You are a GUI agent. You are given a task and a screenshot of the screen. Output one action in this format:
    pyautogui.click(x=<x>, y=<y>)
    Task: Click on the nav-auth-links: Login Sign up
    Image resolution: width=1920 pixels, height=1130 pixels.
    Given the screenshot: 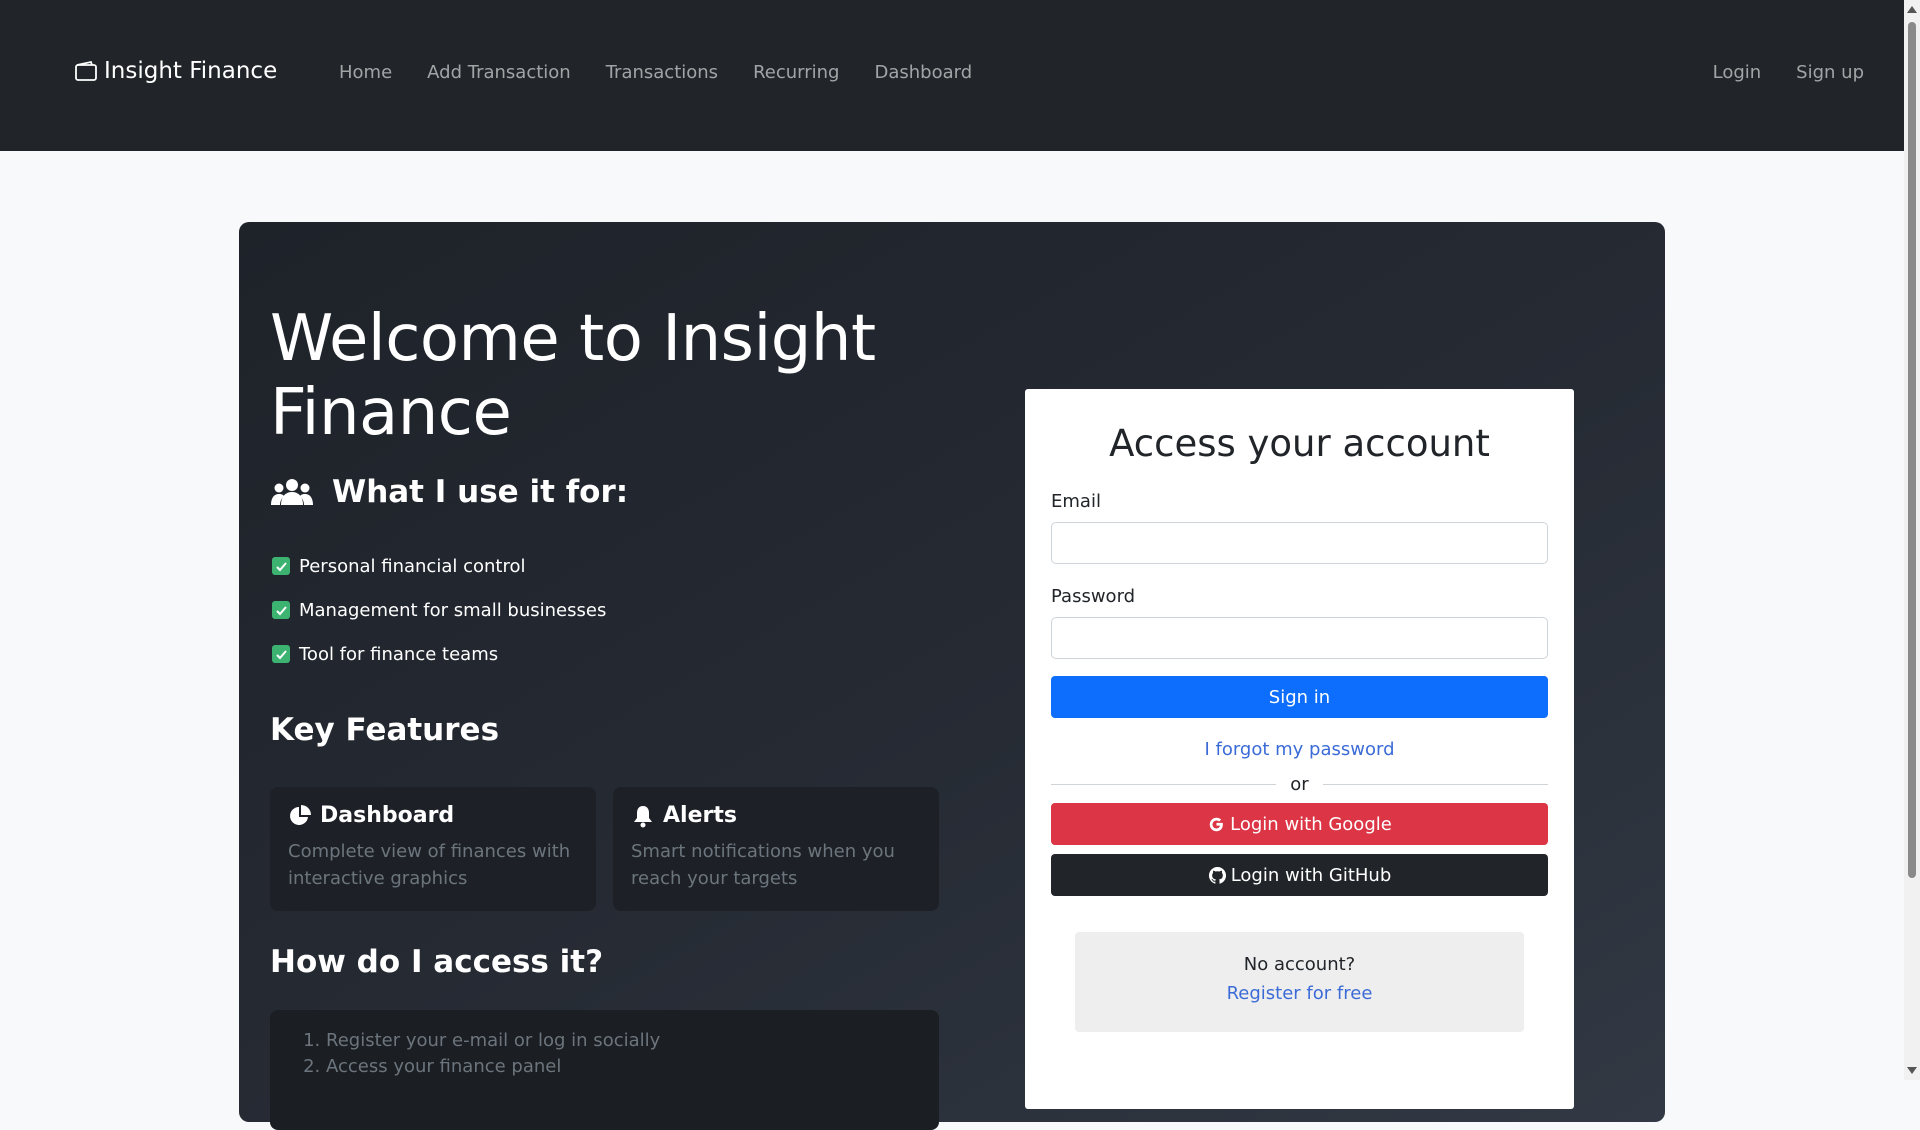 What is the action you would take?
    pyautogui.click(x=1788, y=72)
    